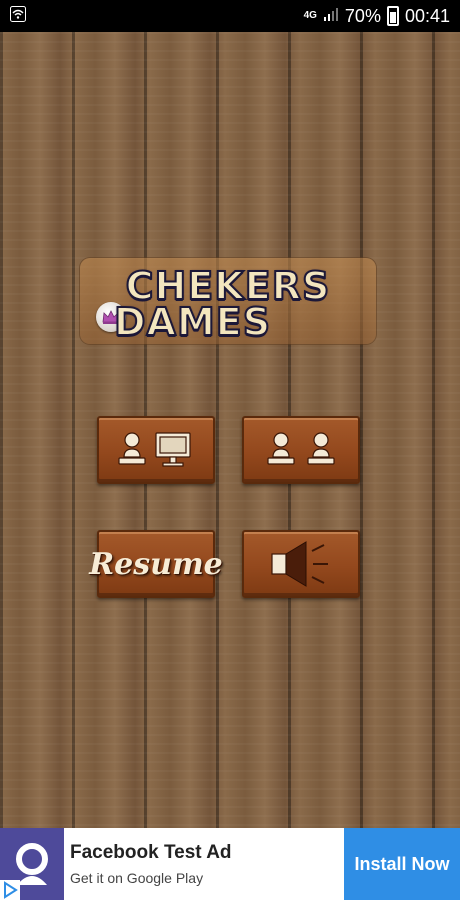 This screenshot has height=900, width=460. I want to click on resume-label: Resume, so click(156, 564).